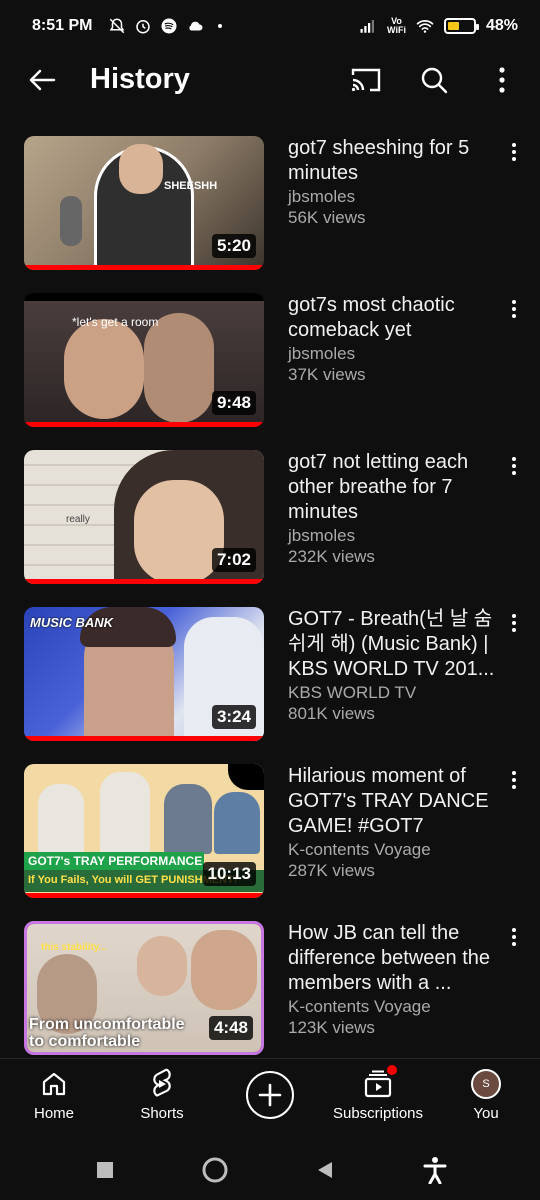 This screenshot has width=540, height=1200. I want to click on video-duration: 4:48, so click(230, 1028).